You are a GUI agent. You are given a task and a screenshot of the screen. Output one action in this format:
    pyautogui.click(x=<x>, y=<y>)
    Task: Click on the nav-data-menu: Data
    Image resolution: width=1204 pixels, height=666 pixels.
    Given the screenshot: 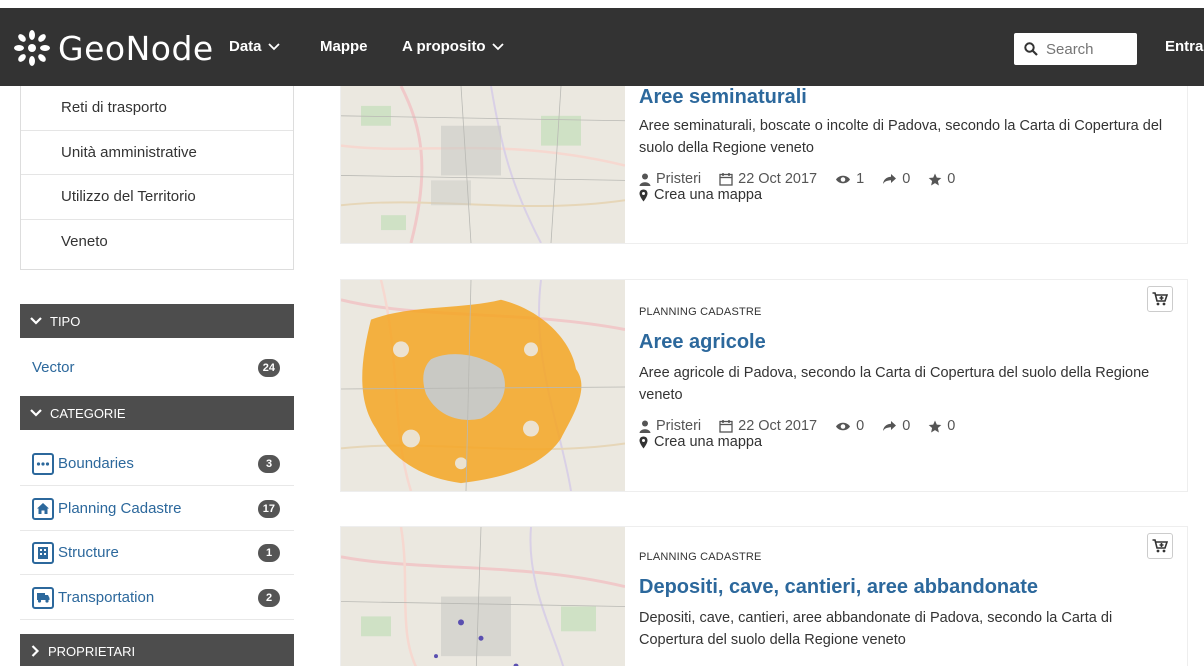 What is the action you would take?
    pyautogui.click(x=254, y=46)
    